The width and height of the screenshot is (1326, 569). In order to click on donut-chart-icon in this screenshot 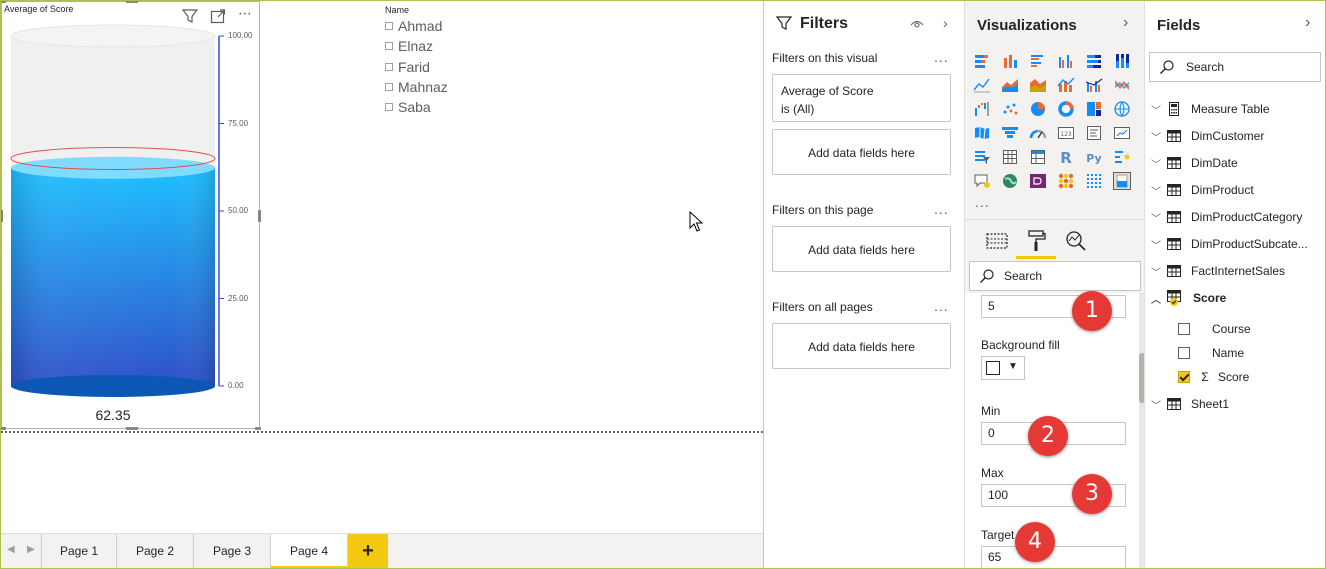, I will do `click(1066, 109)`.